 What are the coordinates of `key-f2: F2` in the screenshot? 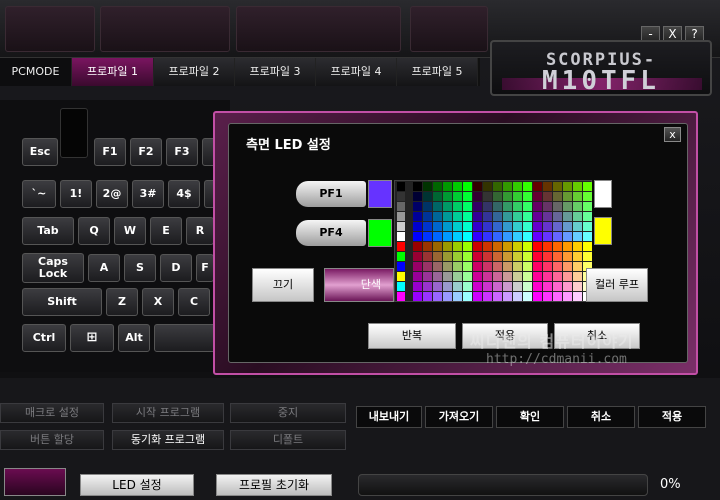 It's located at (146, 152).